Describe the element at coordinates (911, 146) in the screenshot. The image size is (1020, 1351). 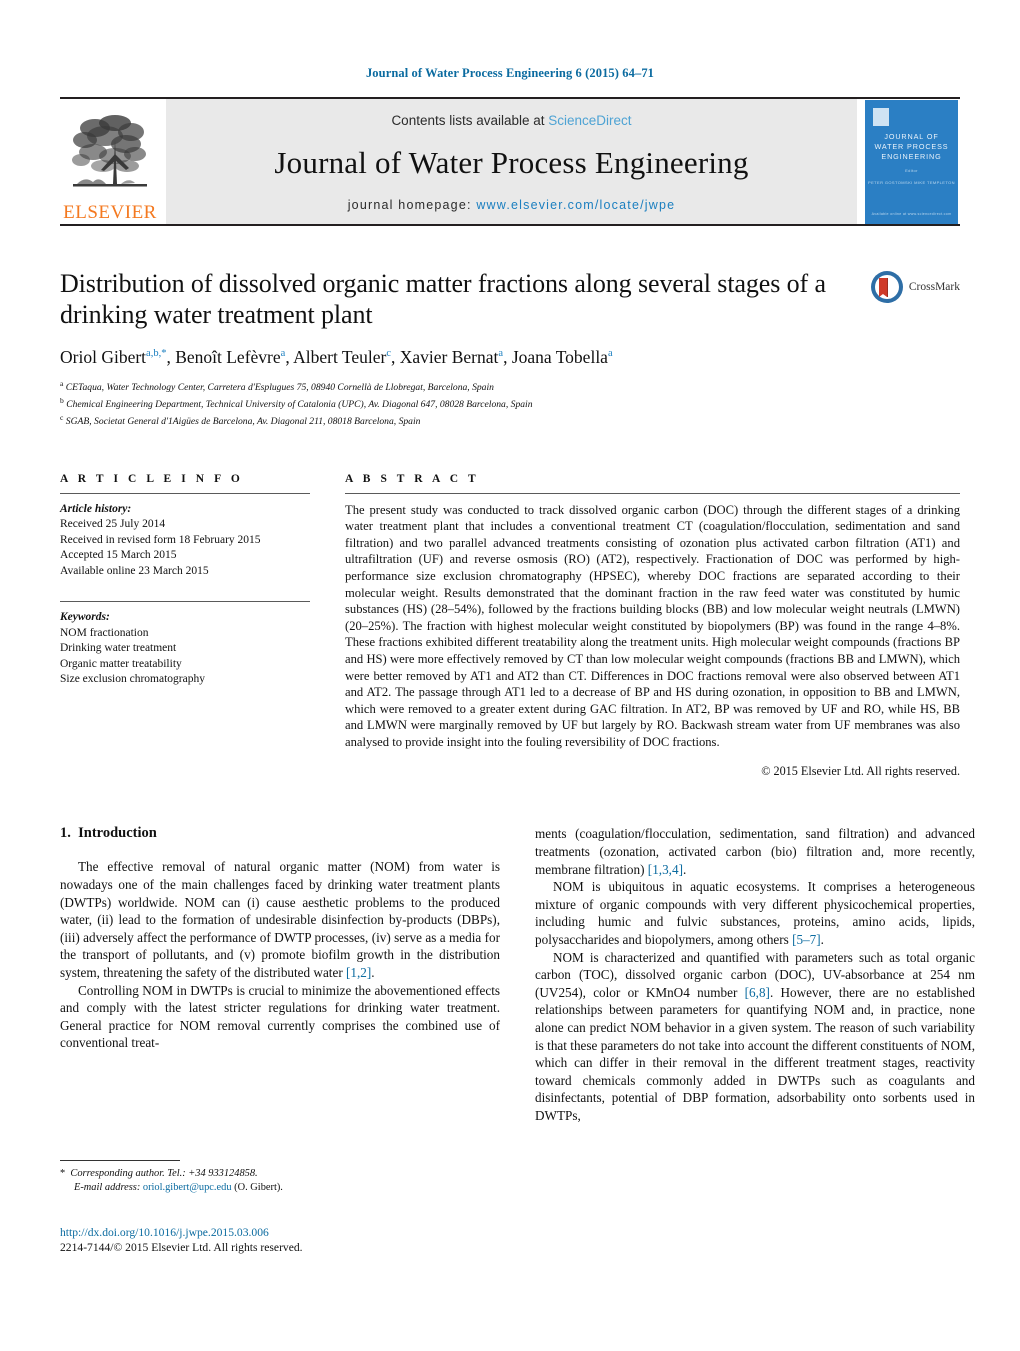
I see `cover-line-2: WATER PROCESS` at that location.